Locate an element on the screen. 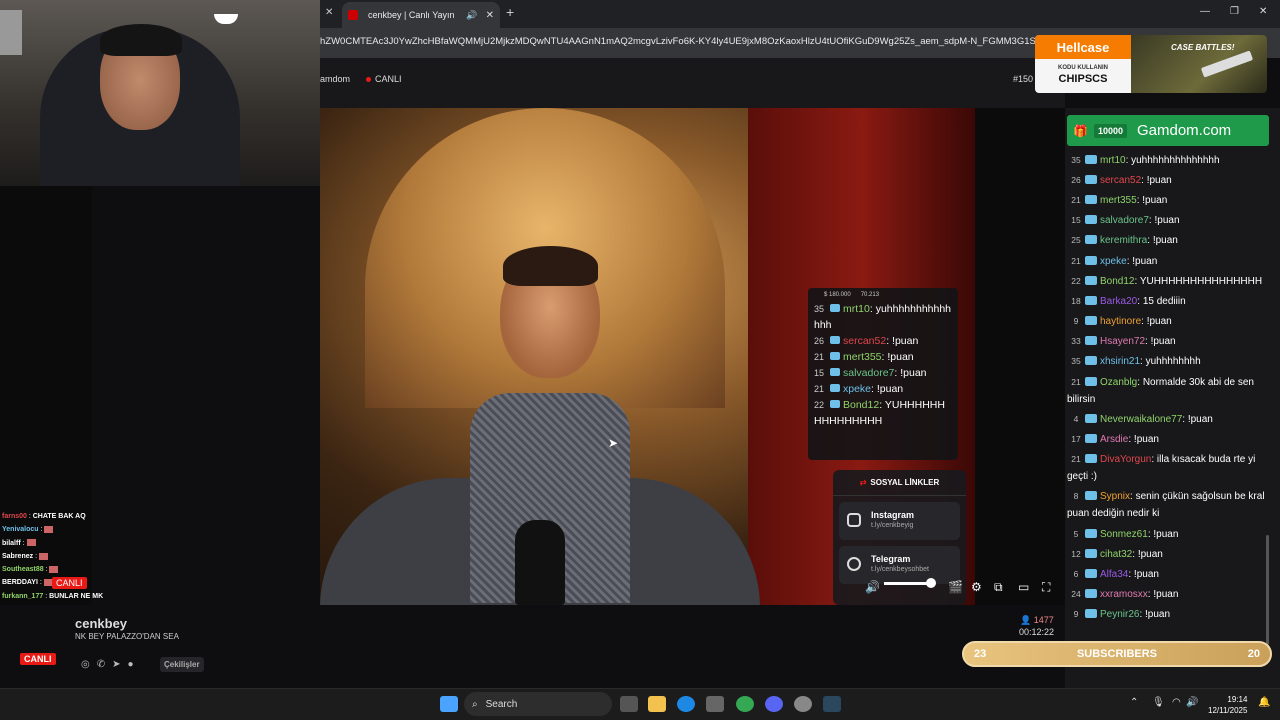 The width and height of the screenshot is (1280, 720). chat-username: Hsayen72 is located at coordinates (1122, 341).